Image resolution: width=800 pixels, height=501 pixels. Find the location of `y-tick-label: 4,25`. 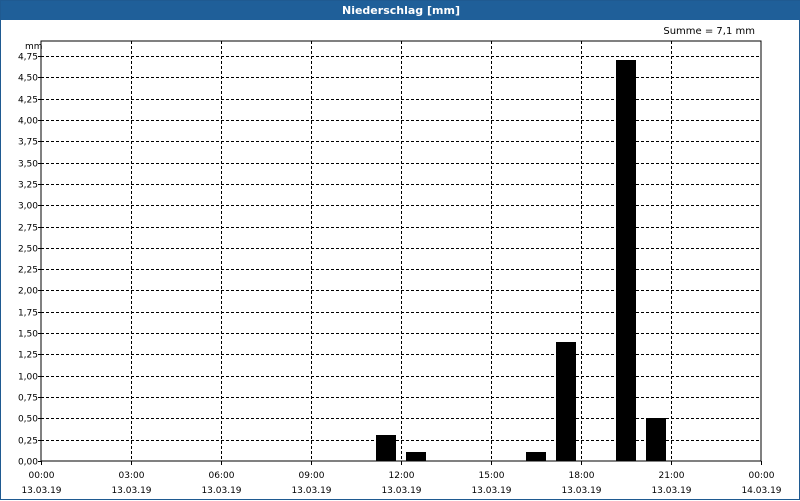

y-tick-label: 4,25 is located at coordinates (28, 101).